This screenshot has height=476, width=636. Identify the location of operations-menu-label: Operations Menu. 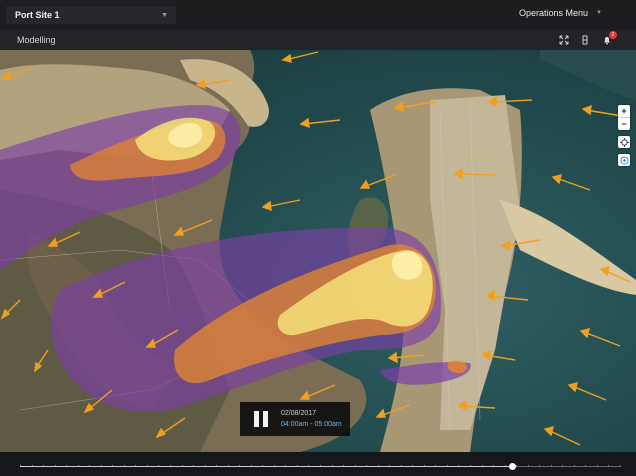
(554, 13).